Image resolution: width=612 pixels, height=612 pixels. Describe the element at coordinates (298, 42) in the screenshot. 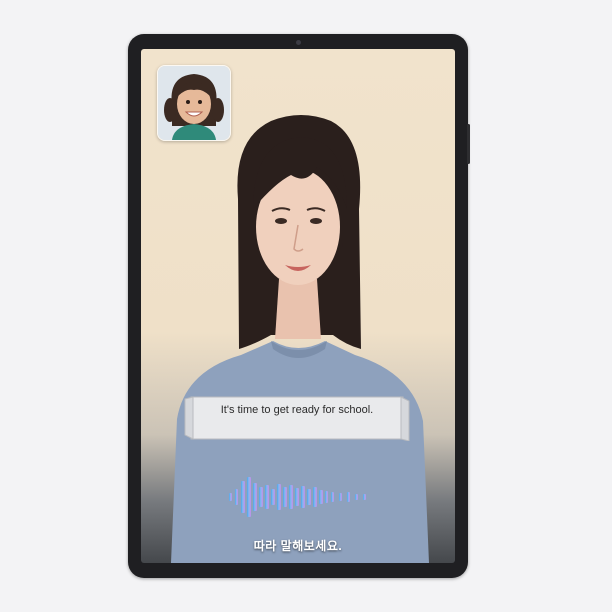

I see `front-camera` at that location.